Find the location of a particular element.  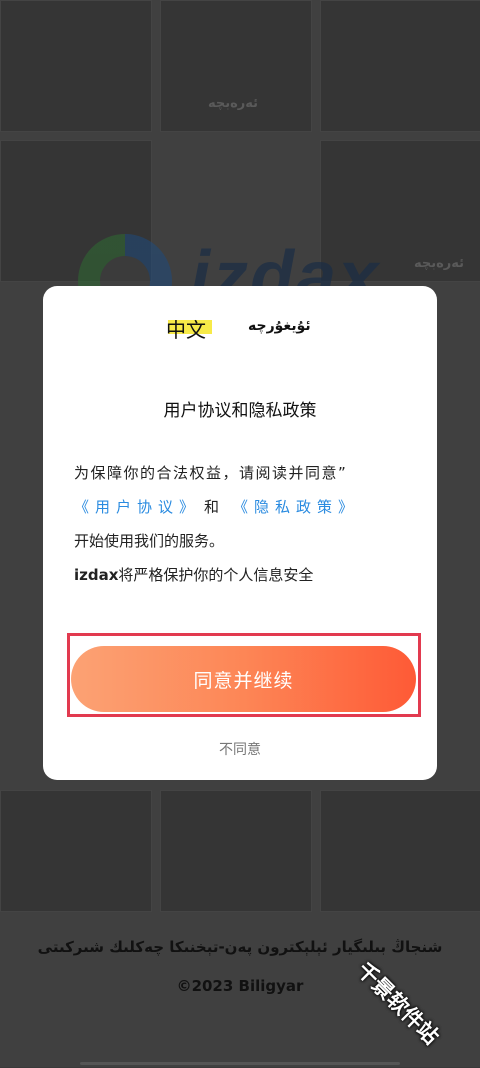

home-indicator is located at coordinates (240, 1063).